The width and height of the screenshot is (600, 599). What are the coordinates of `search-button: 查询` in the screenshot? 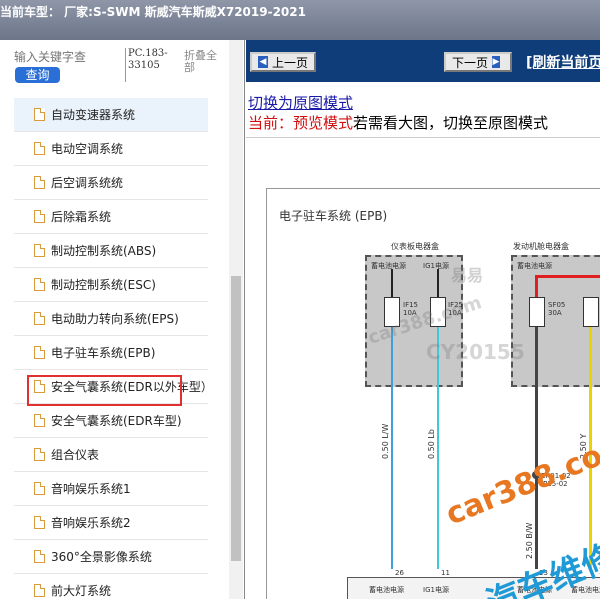 It's located at (37, 75).